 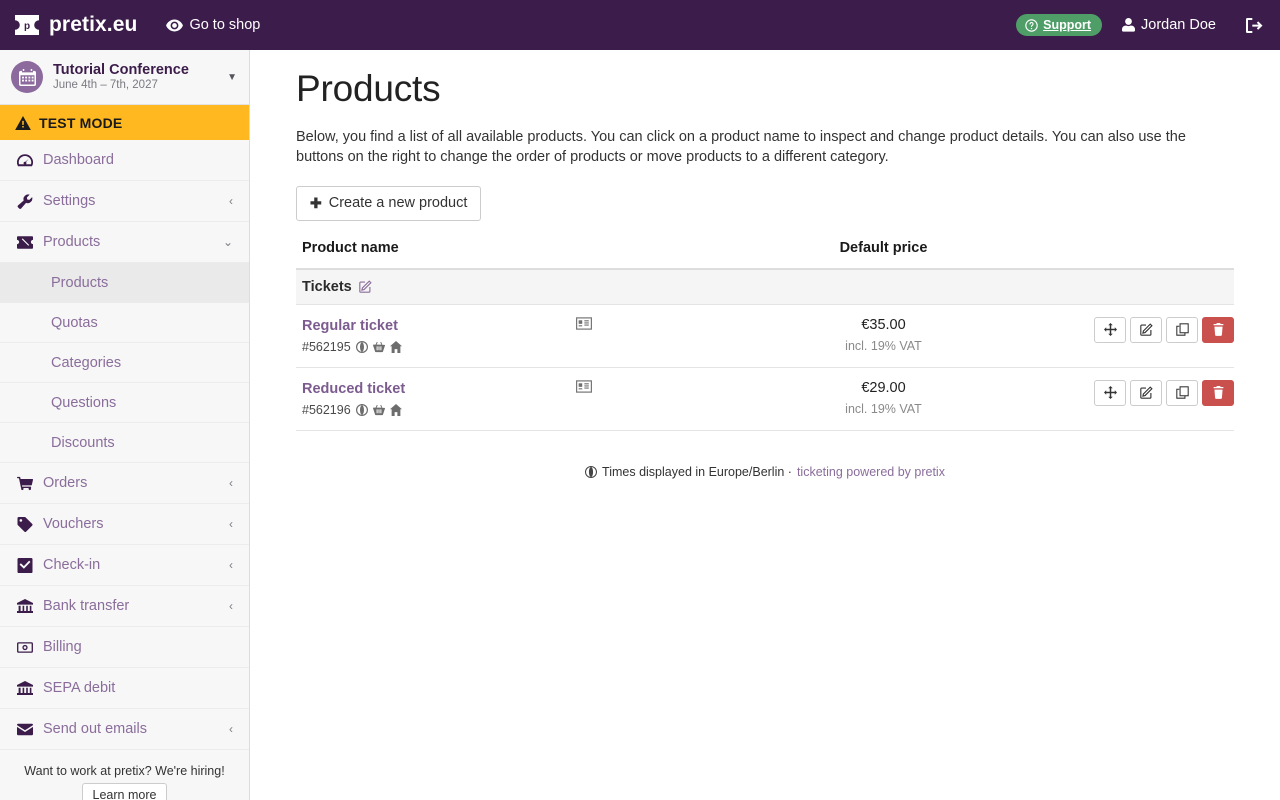 I want to click on sidebar-item-bank-transfer: Bank transfer ‹, so click(x=124, y=606).